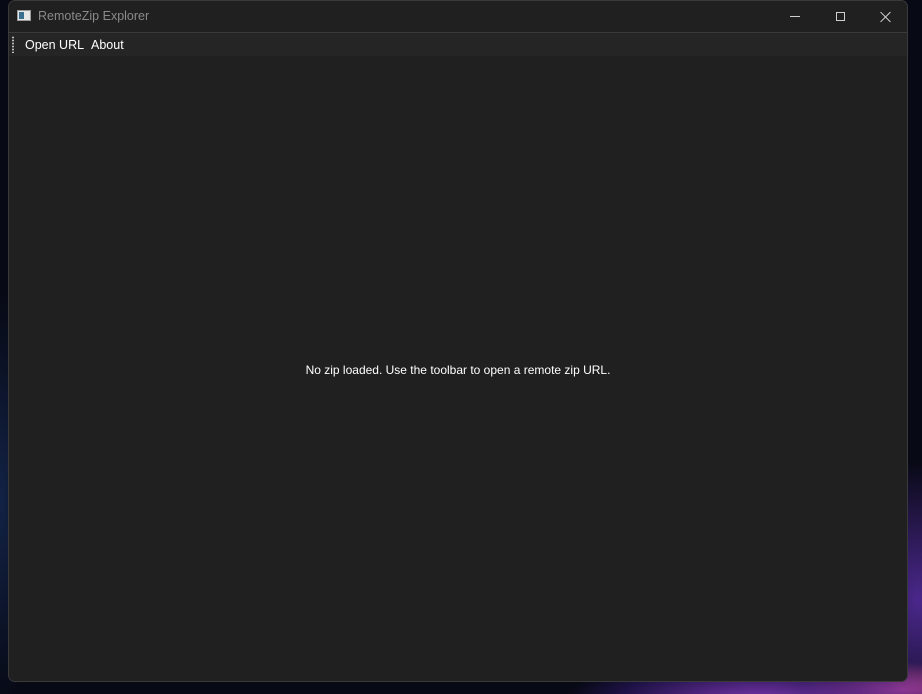 The width and height of the screenshot is (922, 694). What do you see at coordinates (94, 16) in the screenshot?
I see `window-title: RemoteZip Explorer` at bounding box center [94, 16].